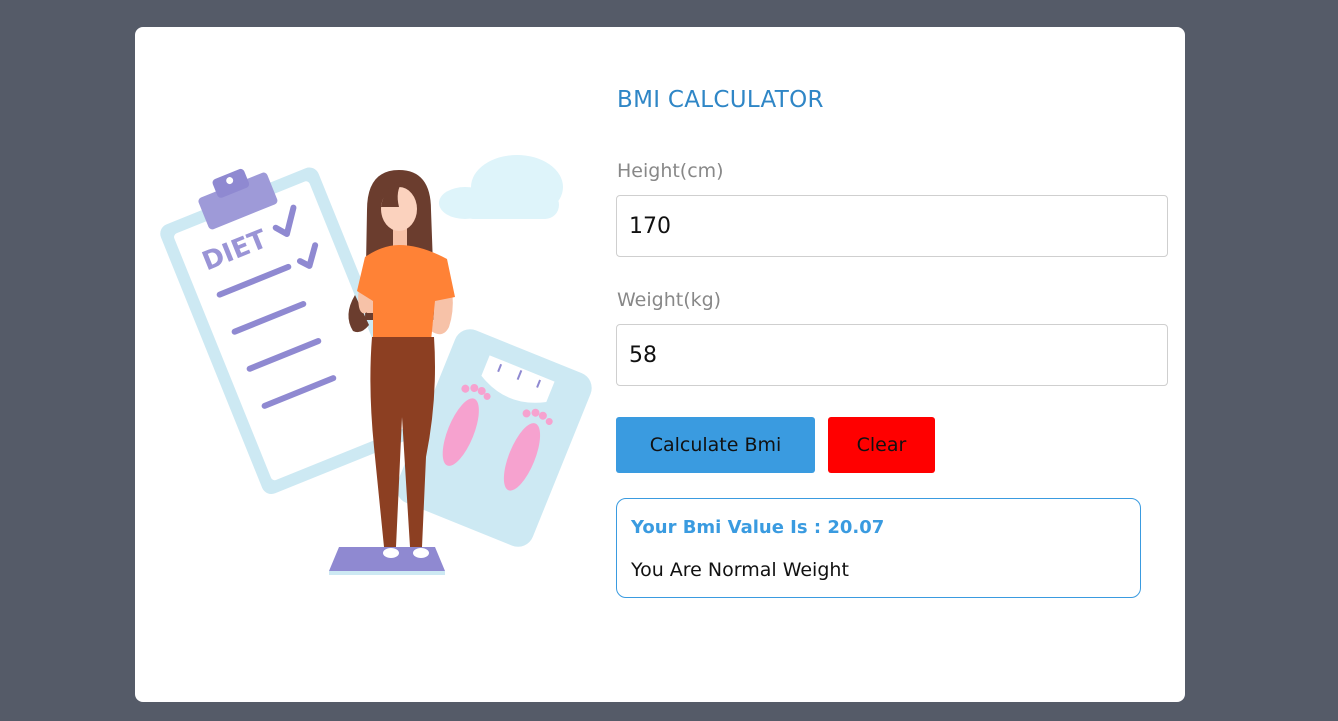 This screenshot has width=1338, height=721. Describe the element at coordinates (892, 355) in the screenshot. I see `weight-input` at that location.